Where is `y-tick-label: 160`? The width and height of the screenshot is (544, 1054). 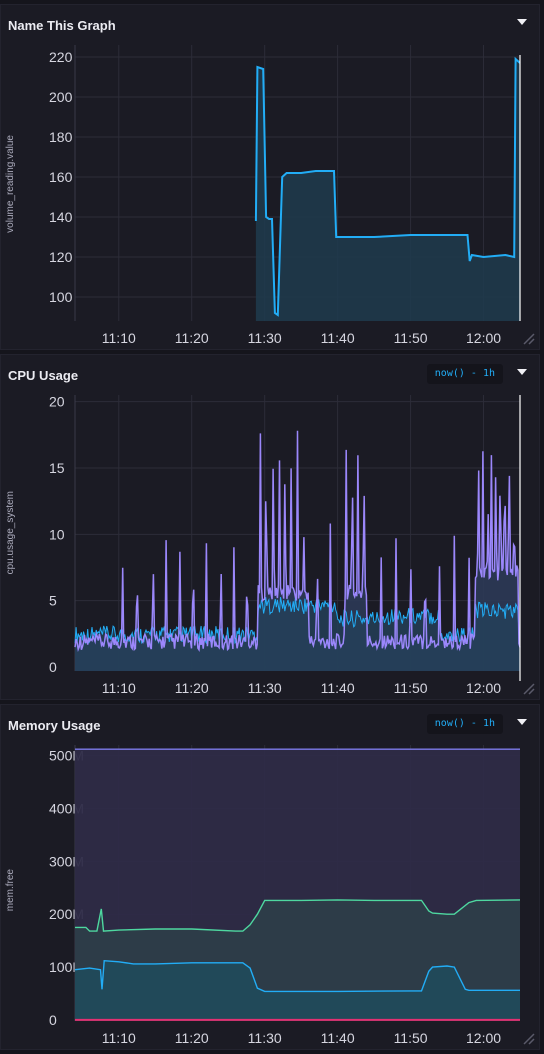
y-tick-label: 160 is located at coordinates (61, 177).